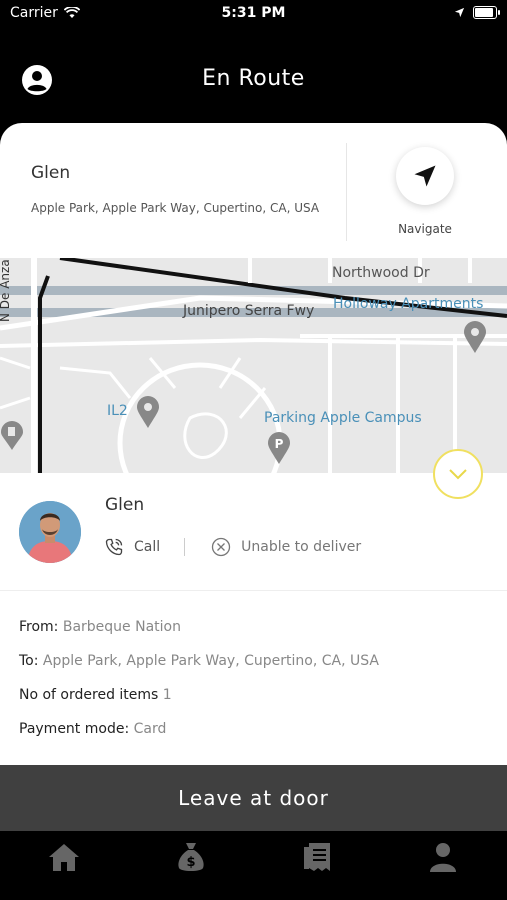 This screenshot has height=900, width=507. What do you see at coordinates (132, 547) in the screenshot?
I see `call-button: Call` at bounding box center [132, 547].